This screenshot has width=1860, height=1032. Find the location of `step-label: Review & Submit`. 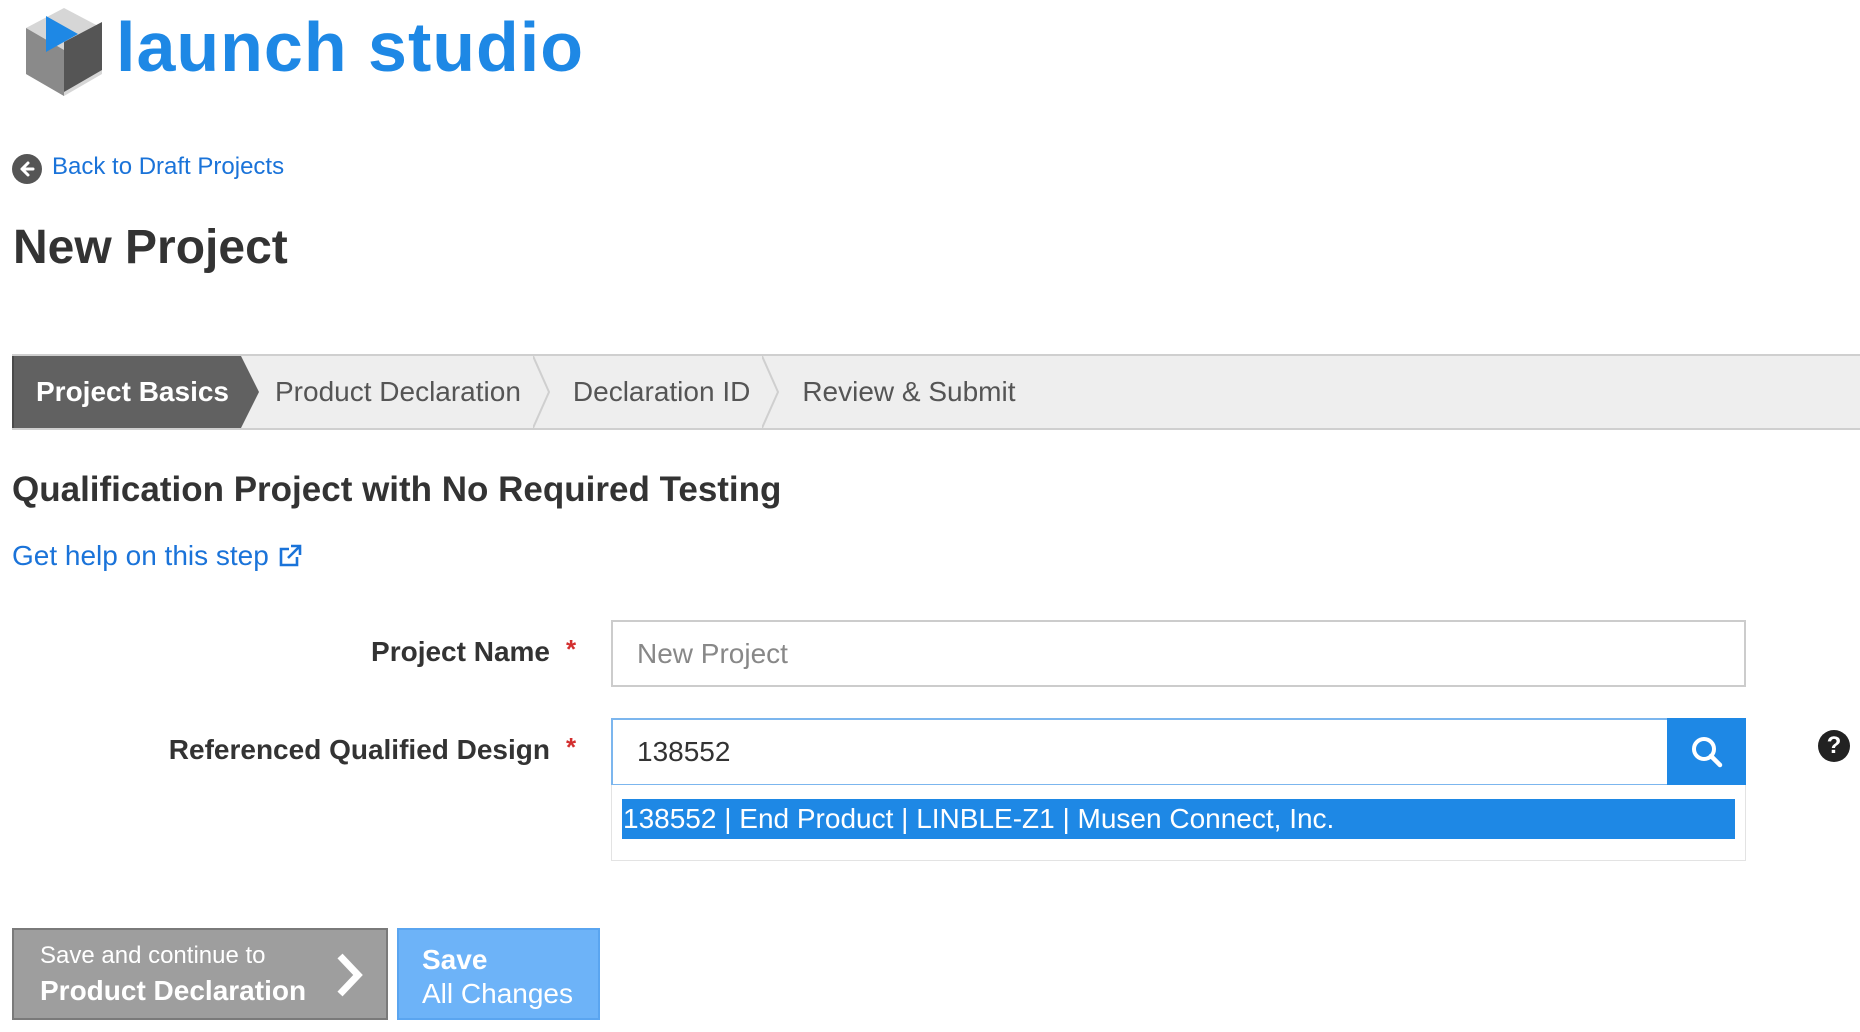

step-label: Review & Submit is located at coordinates (909, 391).